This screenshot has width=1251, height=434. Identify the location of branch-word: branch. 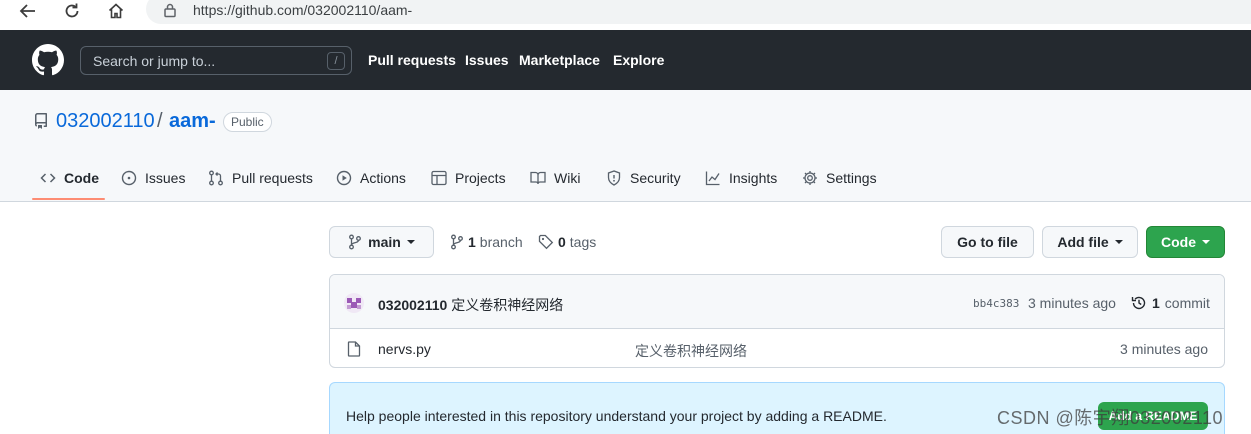
(501, 242).